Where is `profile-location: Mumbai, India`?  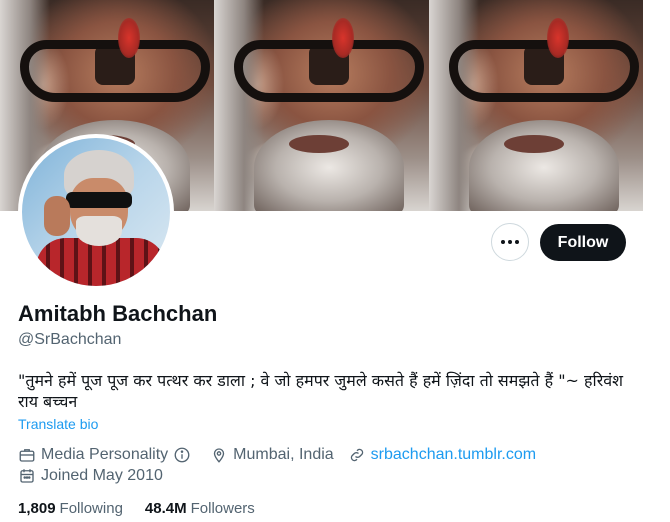
profile-location: Mumbai, India is located at coordinates (272, 455).